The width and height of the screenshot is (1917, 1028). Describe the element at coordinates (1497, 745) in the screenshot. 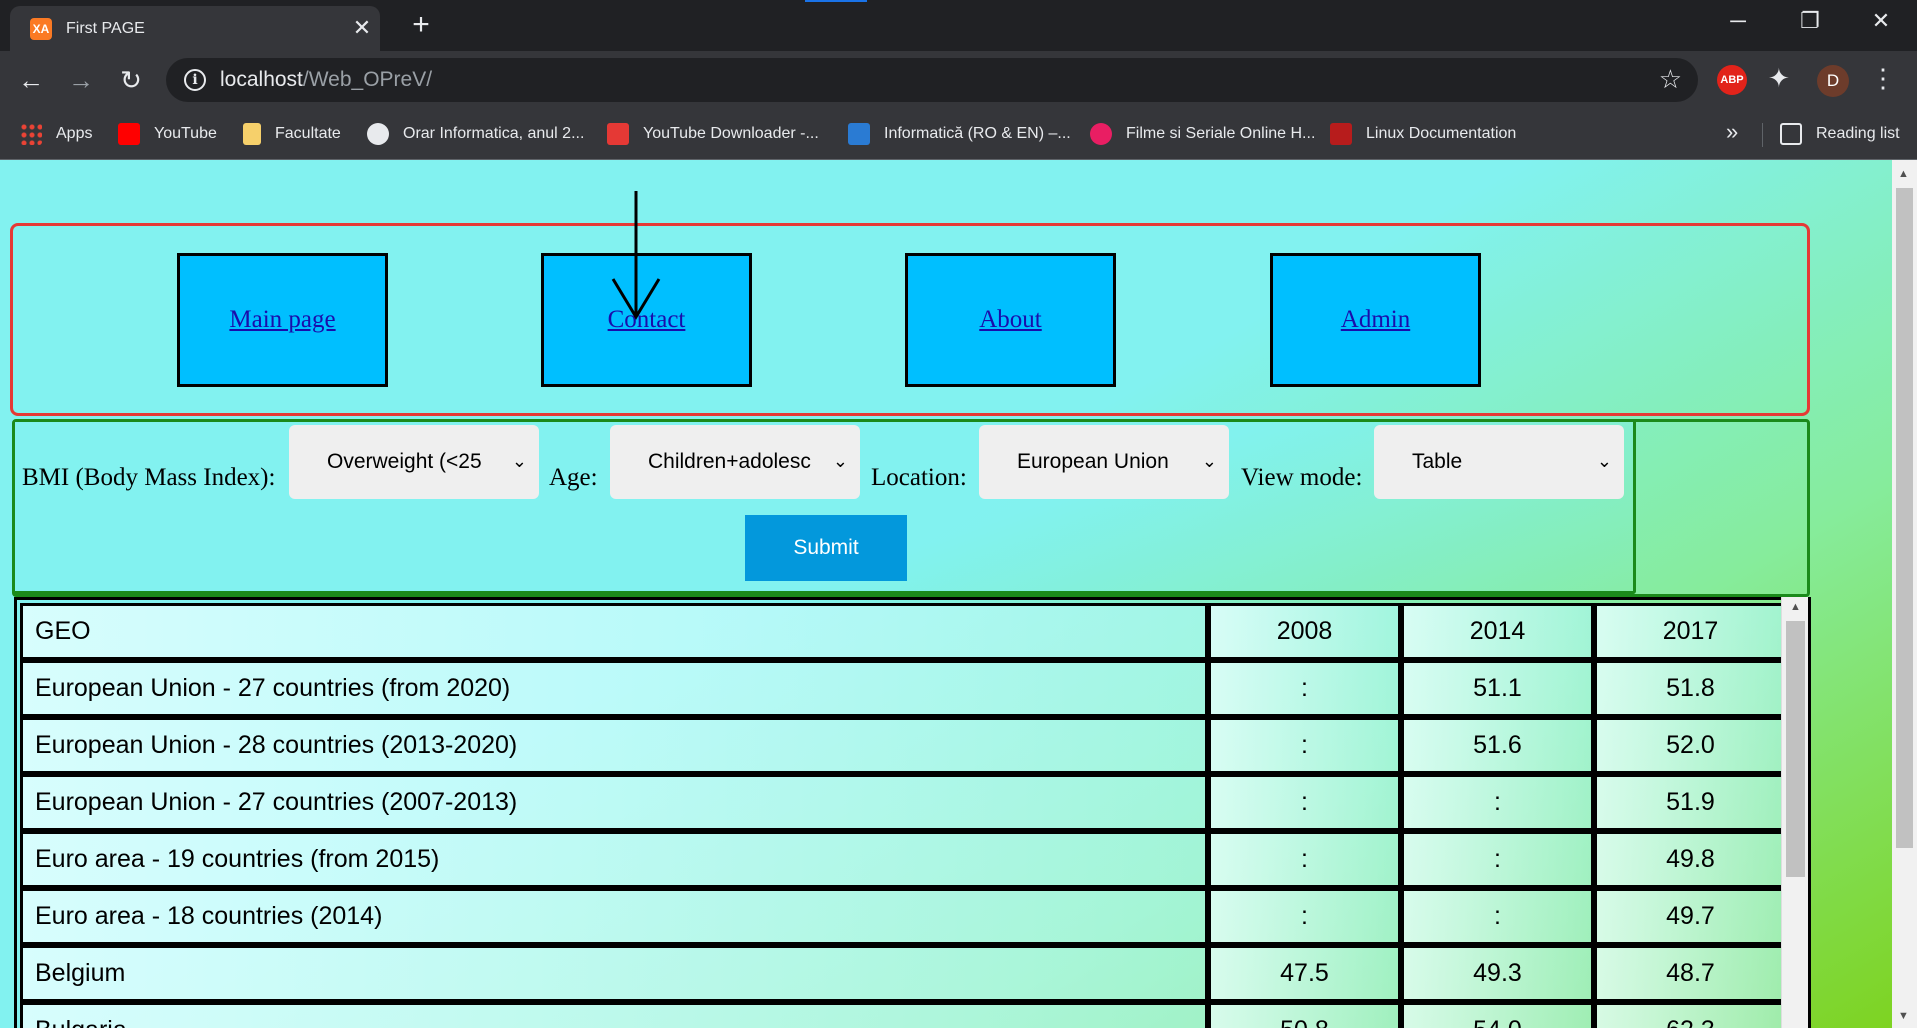

I see `table-cell: 51.6` at that location.